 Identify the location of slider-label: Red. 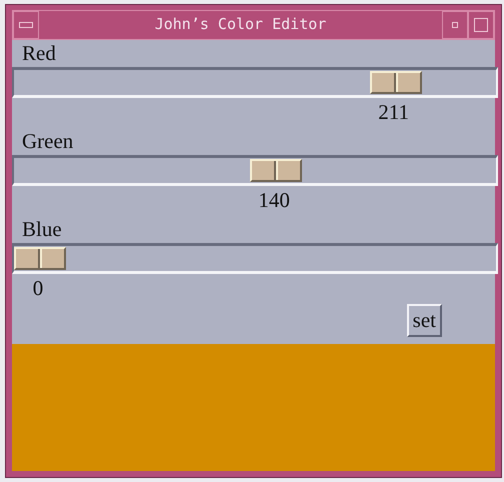
(39, 53).